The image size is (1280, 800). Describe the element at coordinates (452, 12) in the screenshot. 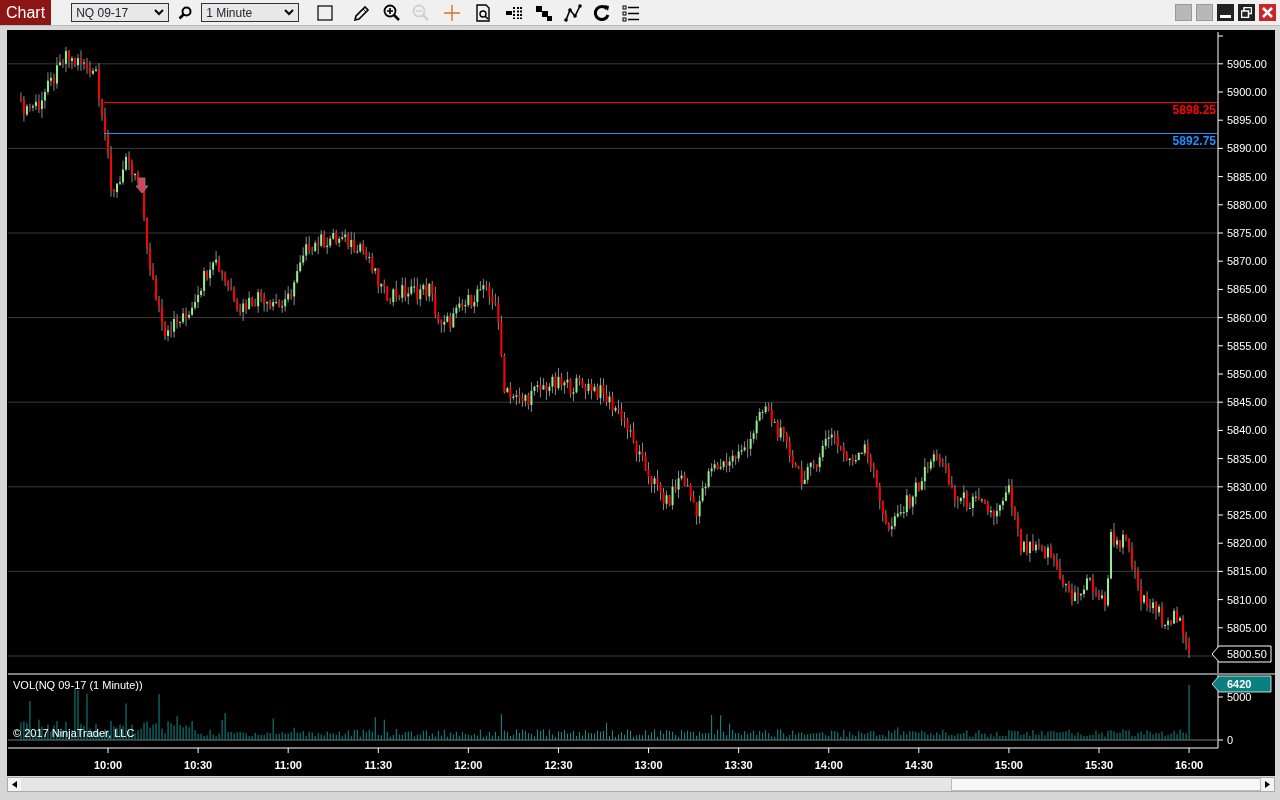

I see `crosshair-icon` at that location.